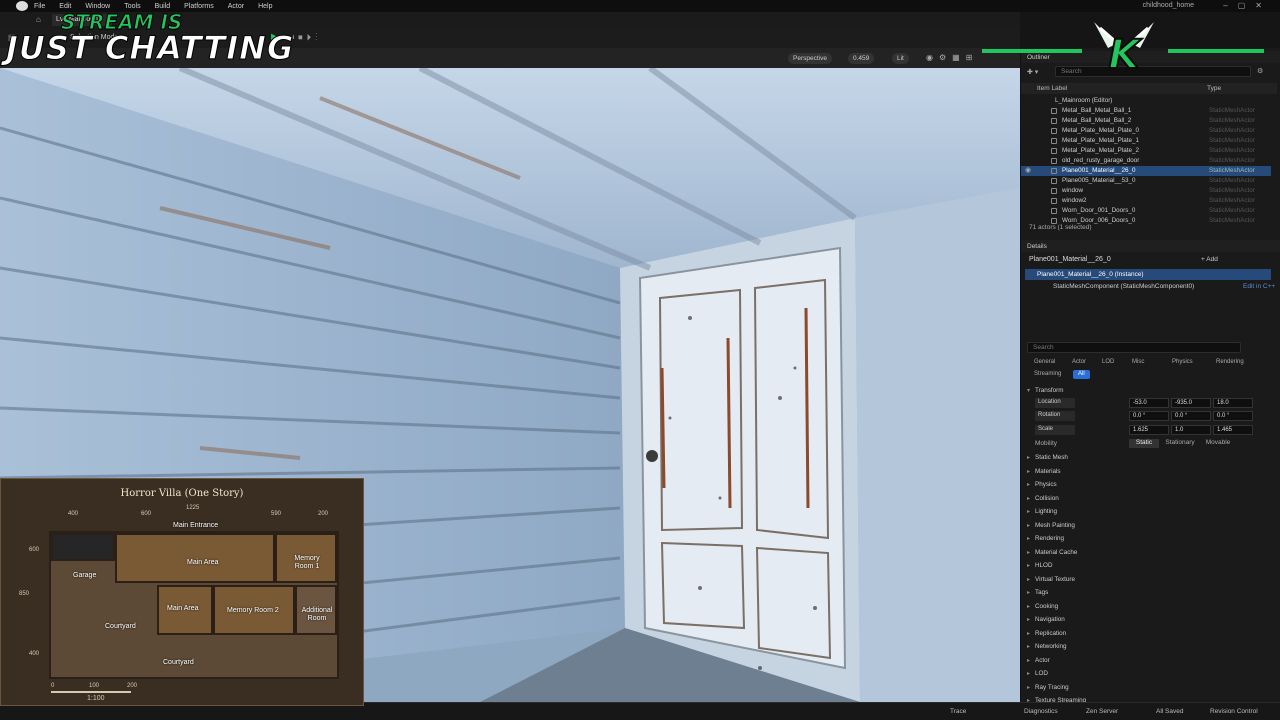 The height and width of the screenshot is (720, 1280). Describe the element at coordinates (1146, 111) in the screenshot. I see `outliner-row: Metal_Ball_Metal_Ball_1 StaticMeshActor` at that location.